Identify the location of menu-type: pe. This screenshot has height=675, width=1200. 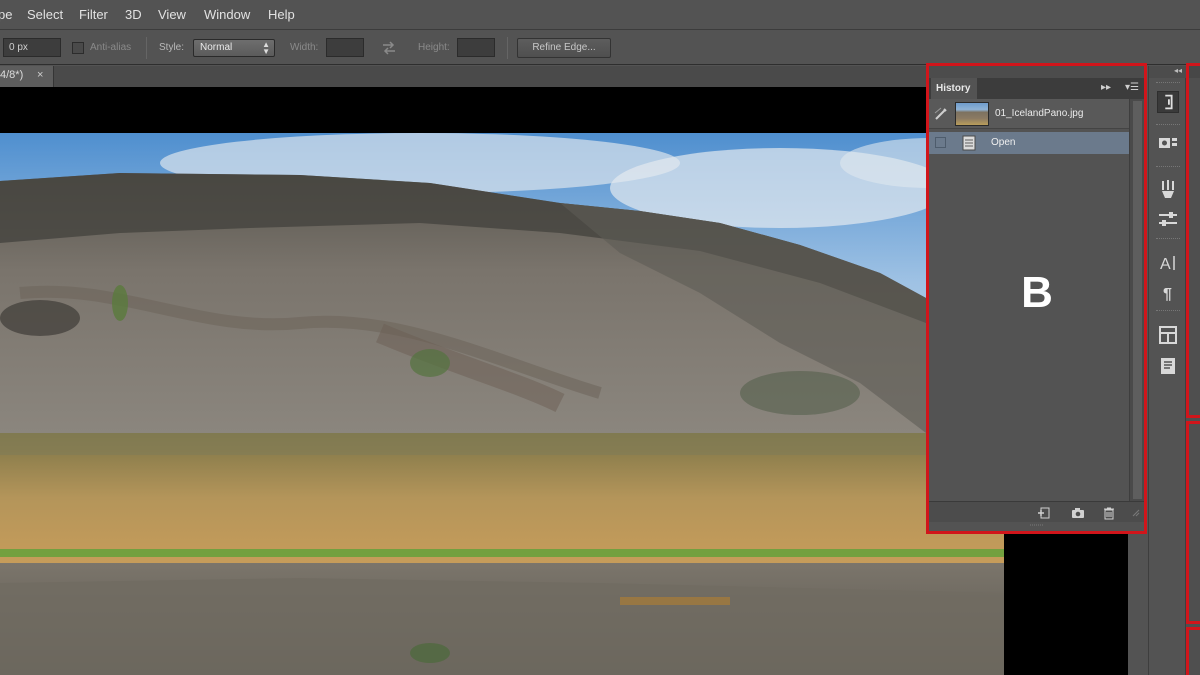
(6, 14).